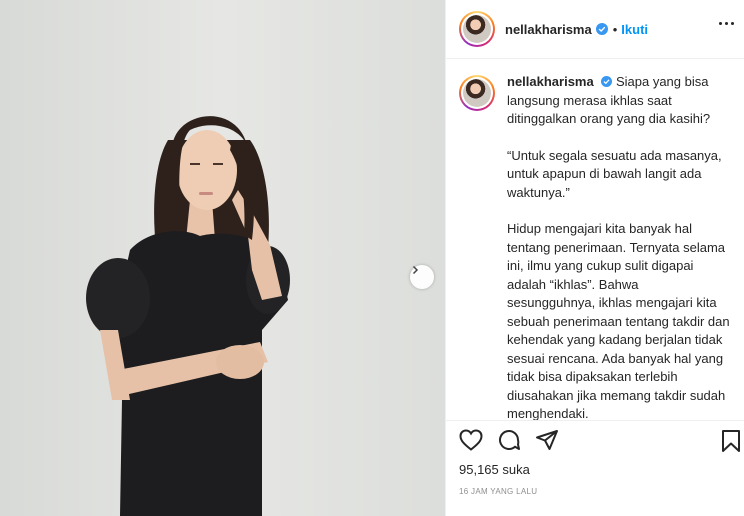 The image size is (744, 516). What do you see at coordinates (726, 23) in the screenshot?
I see `more-options-icon` at bounding box center [726, 23].